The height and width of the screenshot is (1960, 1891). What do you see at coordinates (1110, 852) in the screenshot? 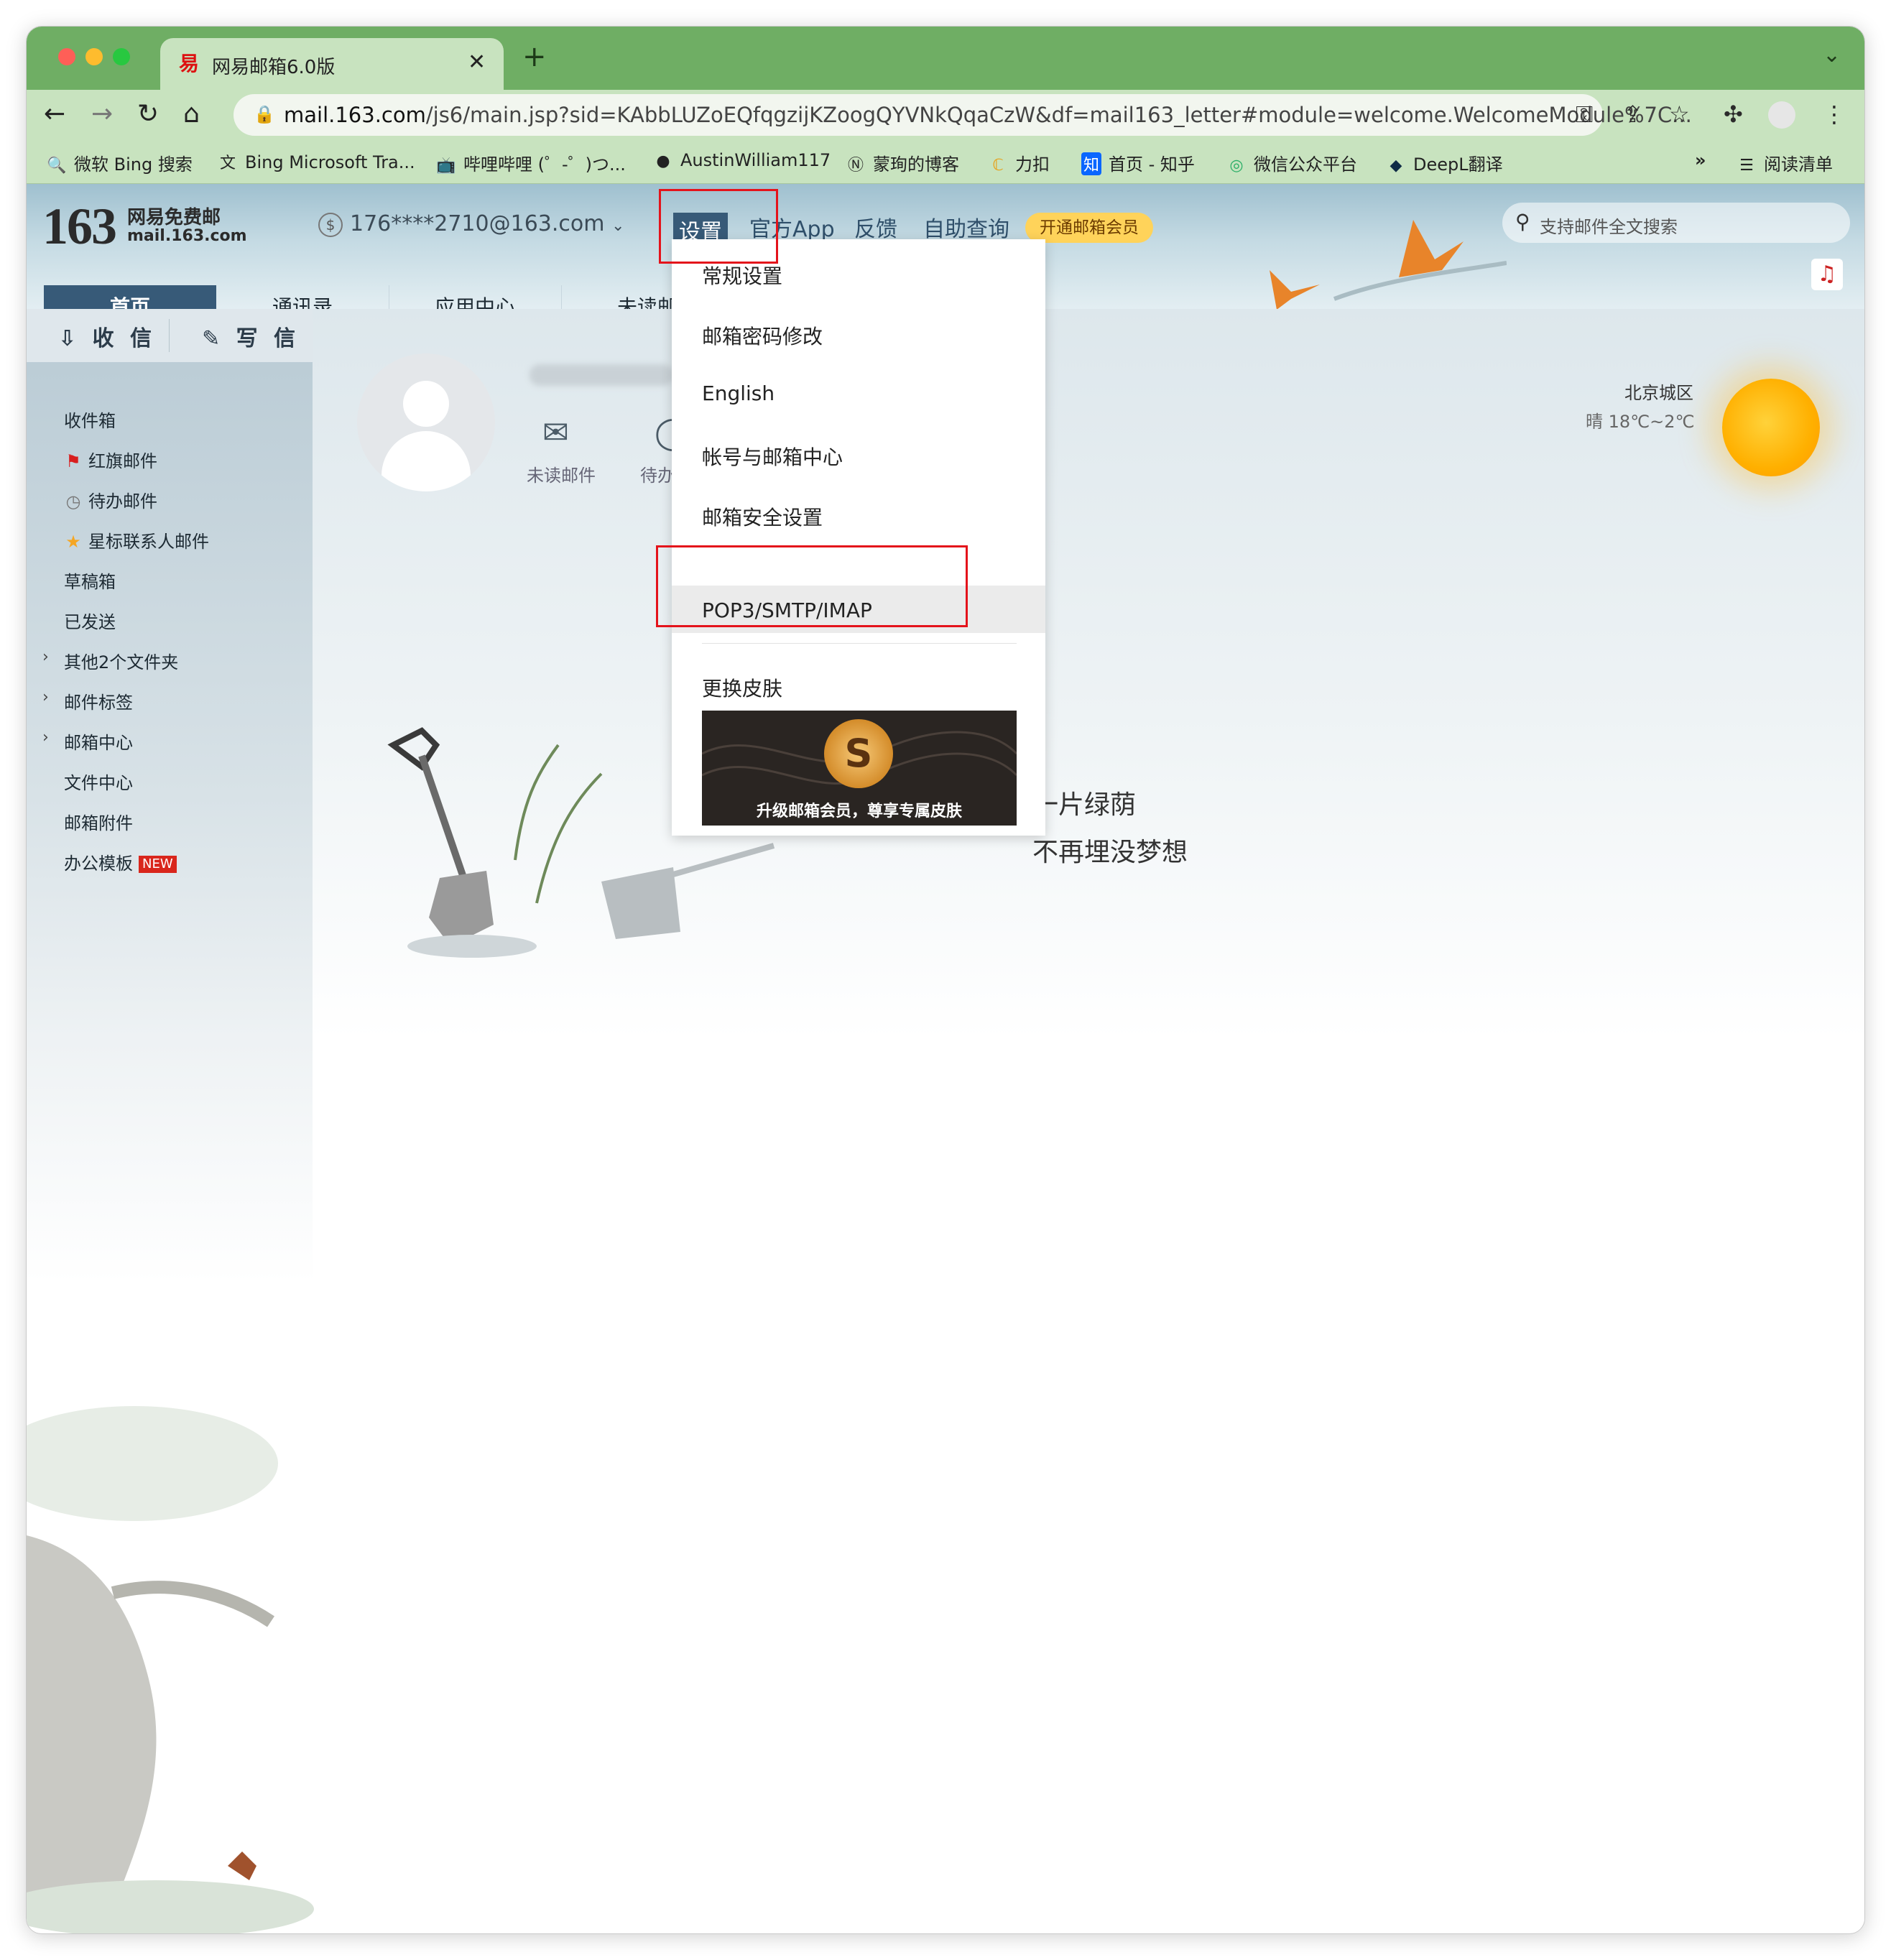
I see `slogan-line-2: 不再埋没梦想` at bounding box center [1110, 852].